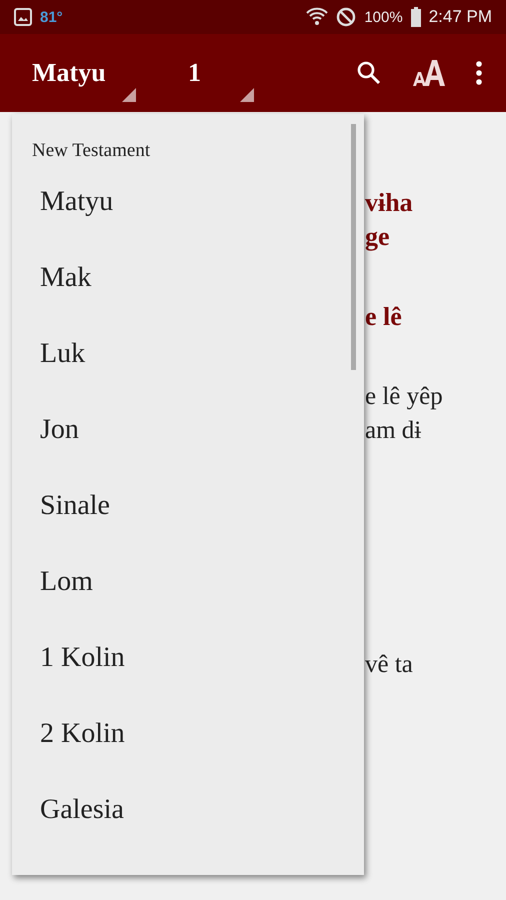 Image resolution: width=506 pixels, height=900 pixels. Describe the element at coordinates (188, 430) in the screenshot. I see `book-menu-item: Jon` at that location.